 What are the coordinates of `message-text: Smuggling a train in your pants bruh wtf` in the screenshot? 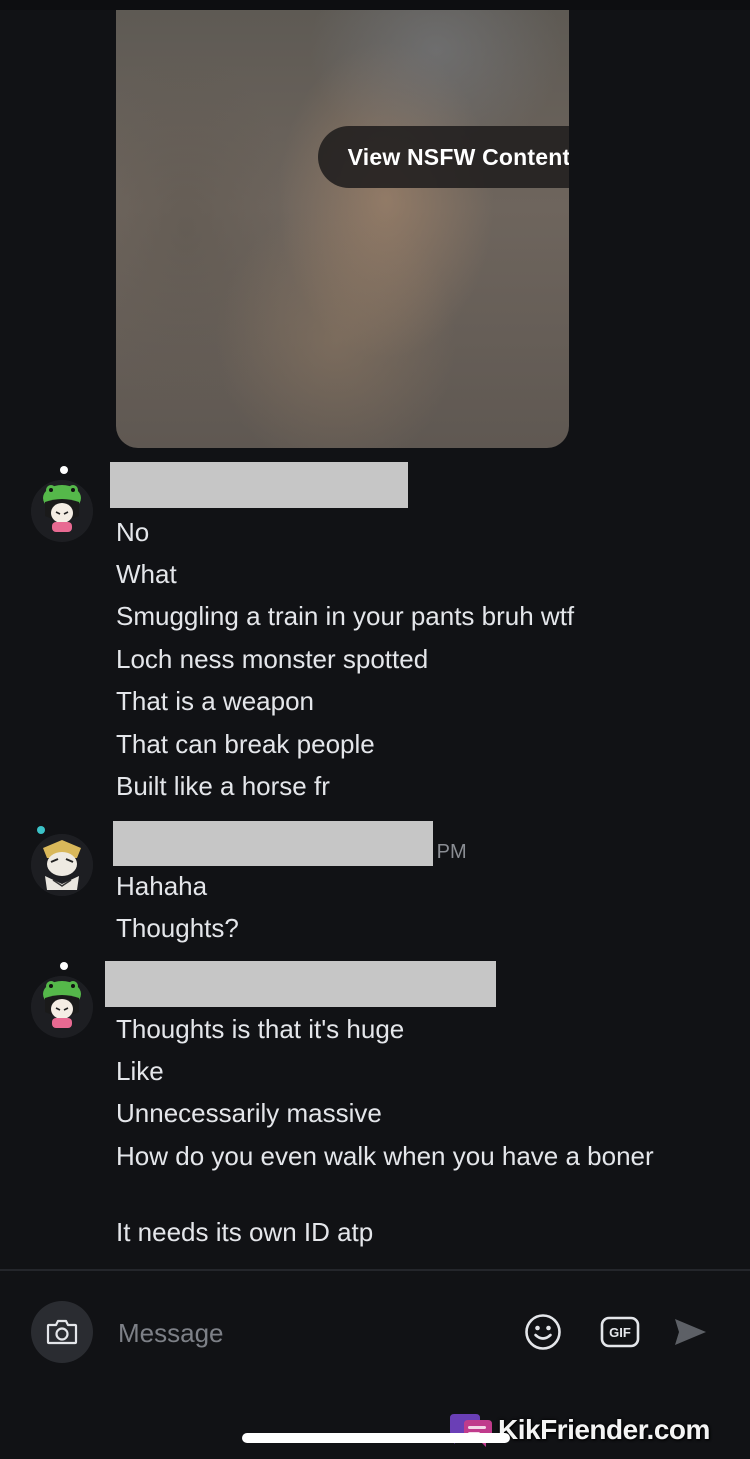 It's located at (345, 616).